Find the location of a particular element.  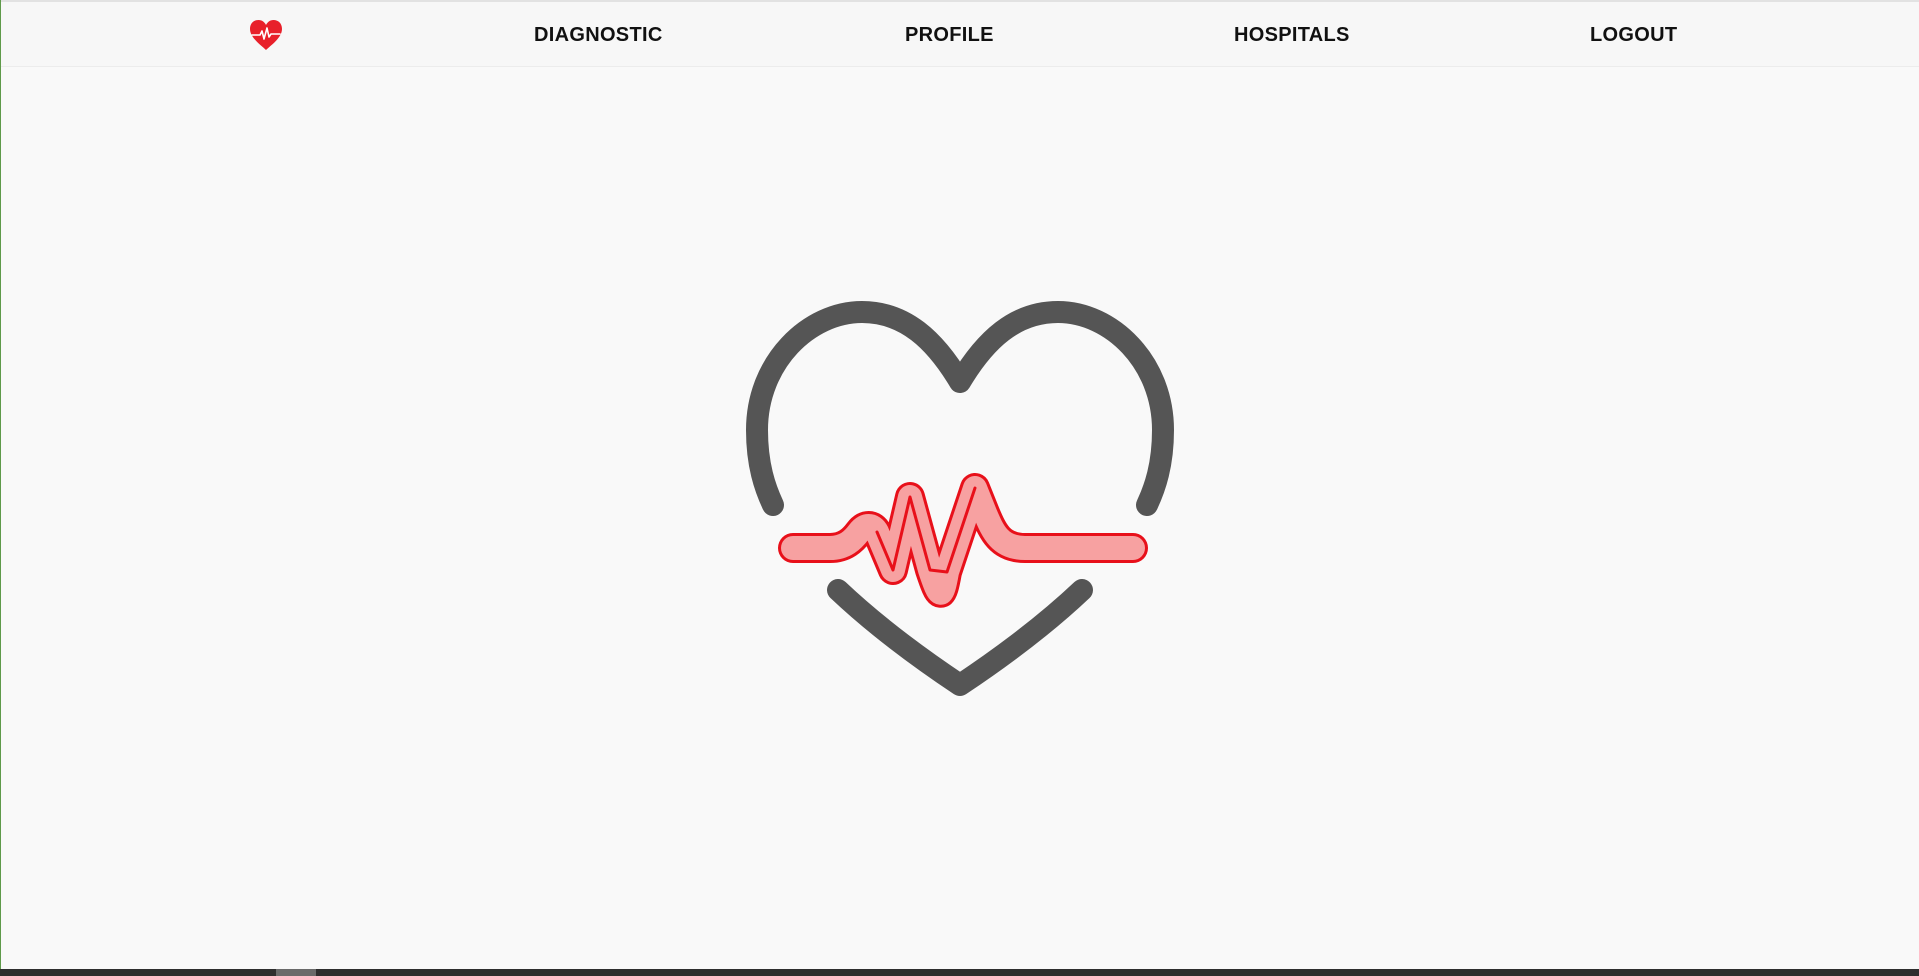

nav-profile: PROFILE is located at coordinates (949, 35).